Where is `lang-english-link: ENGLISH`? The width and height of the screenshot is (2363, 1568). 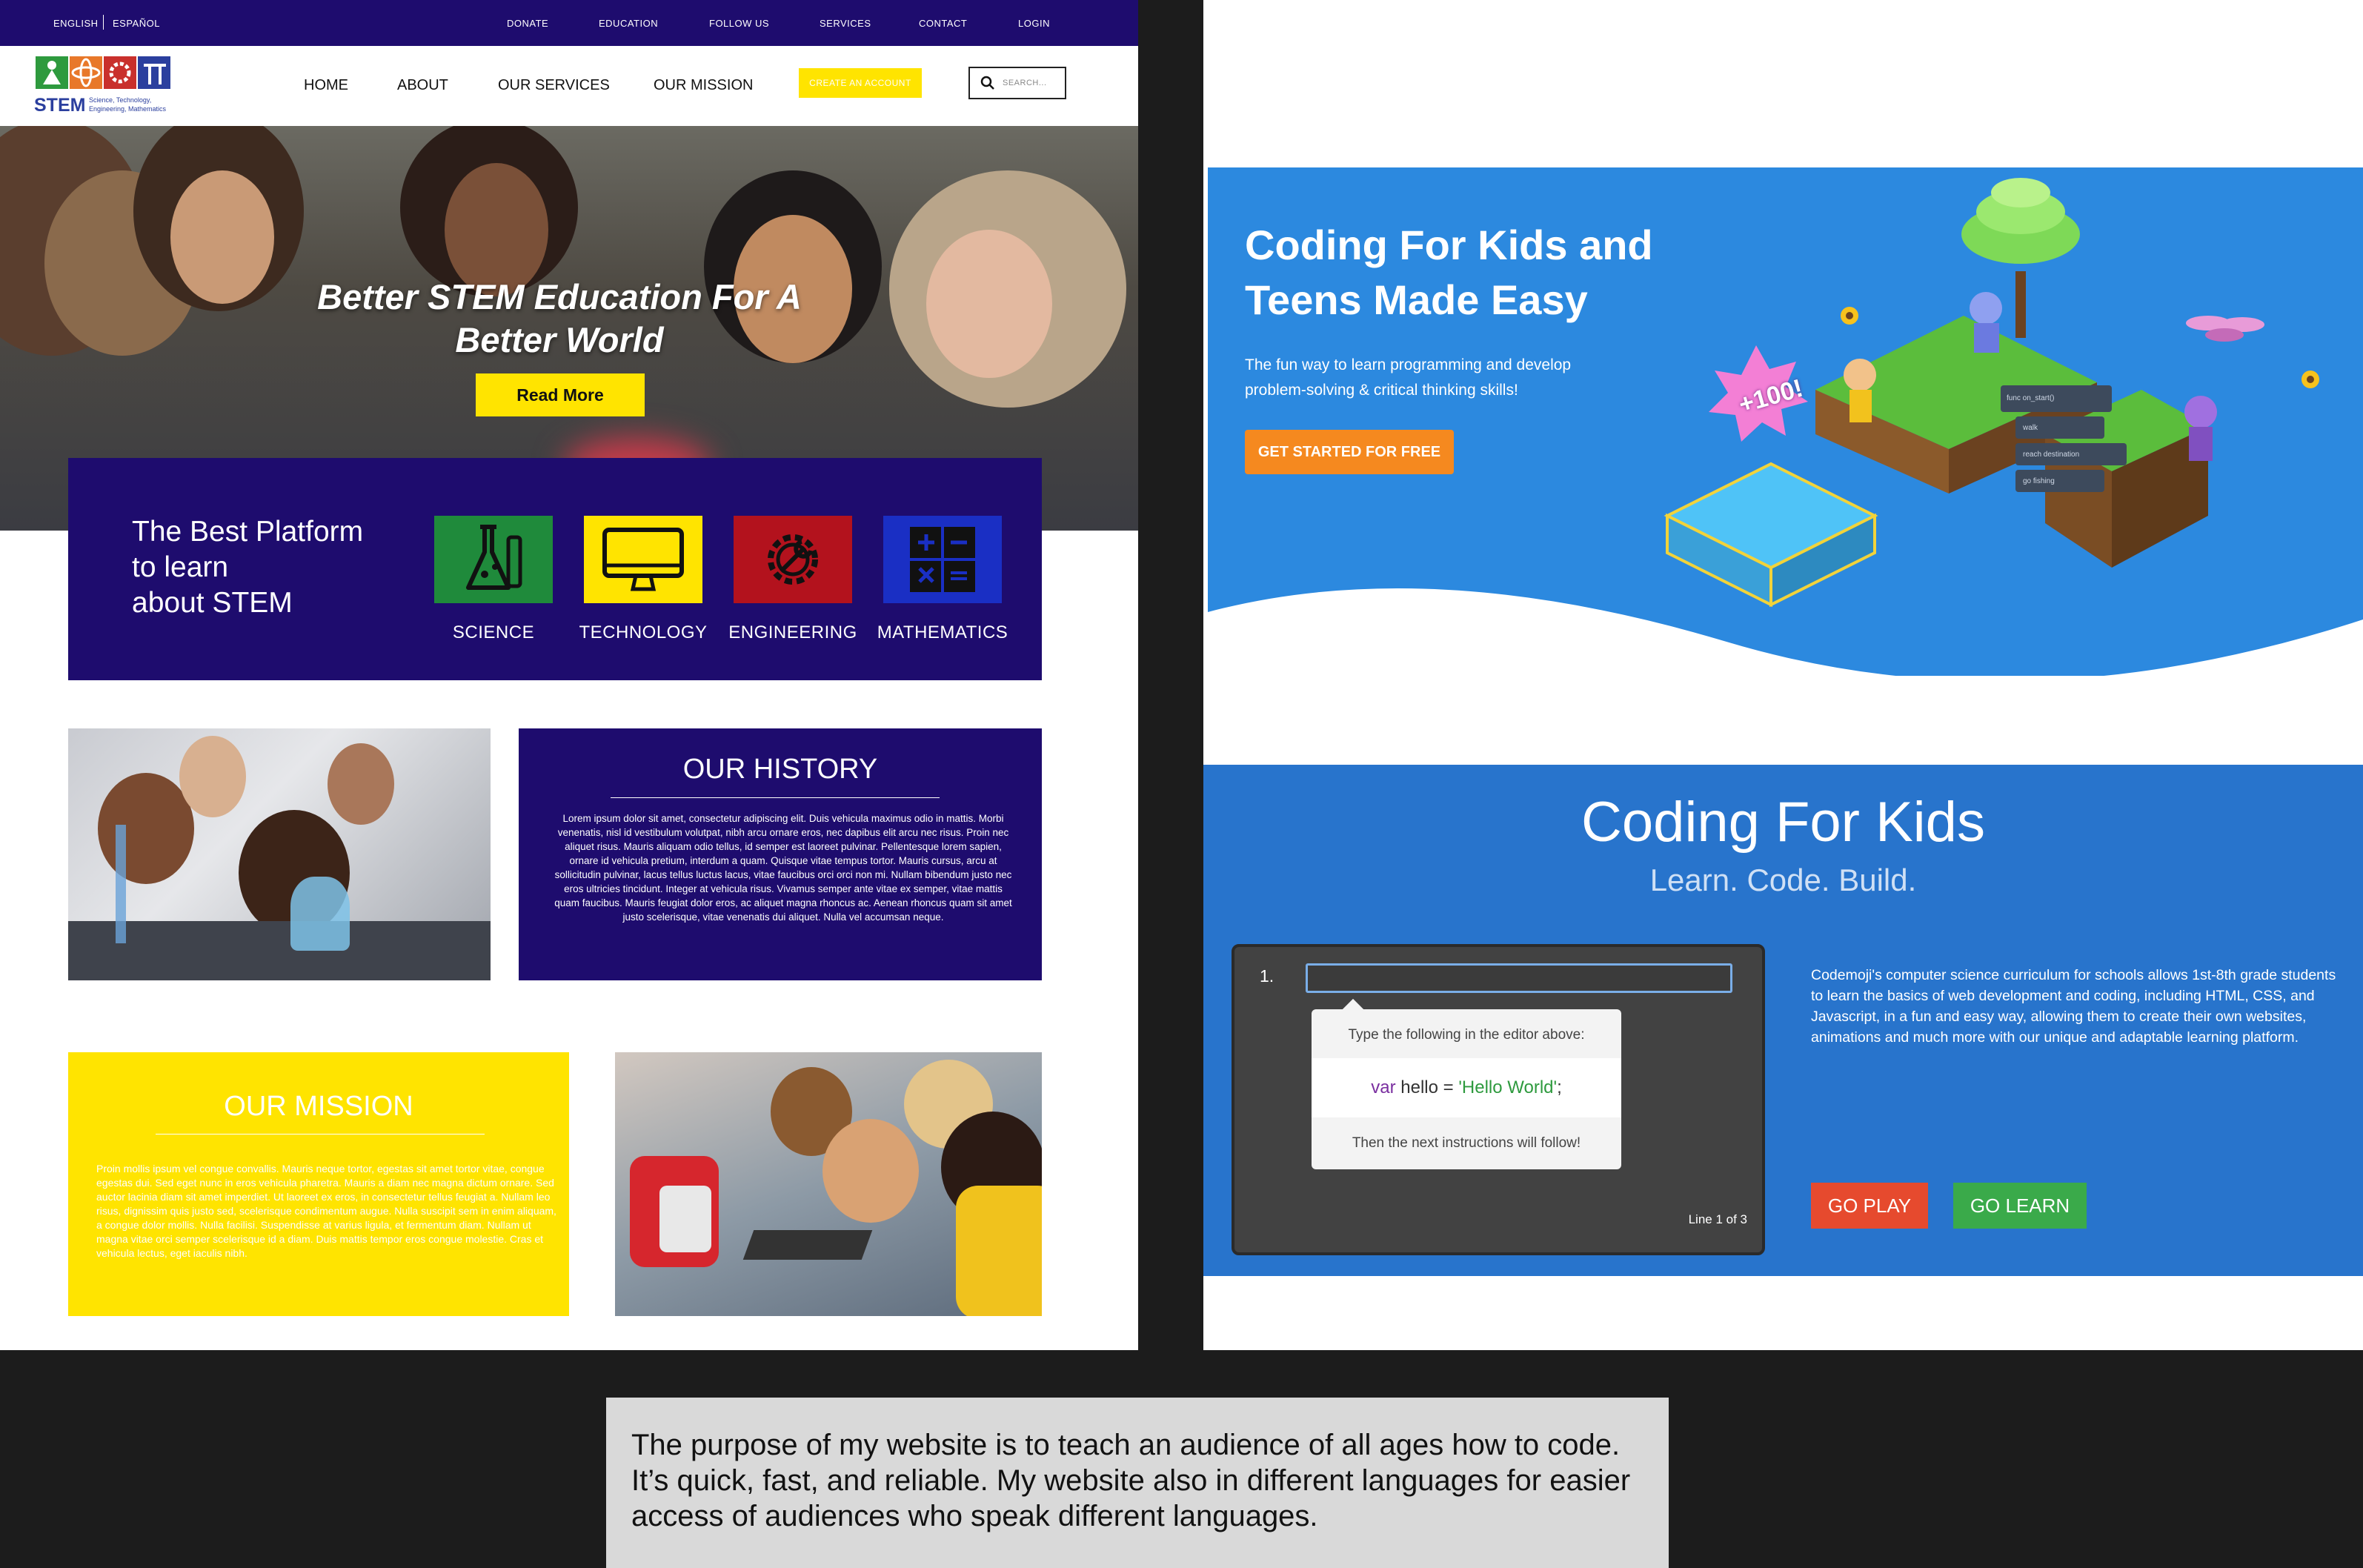 lang-english-link: ENGLISH is located at coordinates (76, 23).